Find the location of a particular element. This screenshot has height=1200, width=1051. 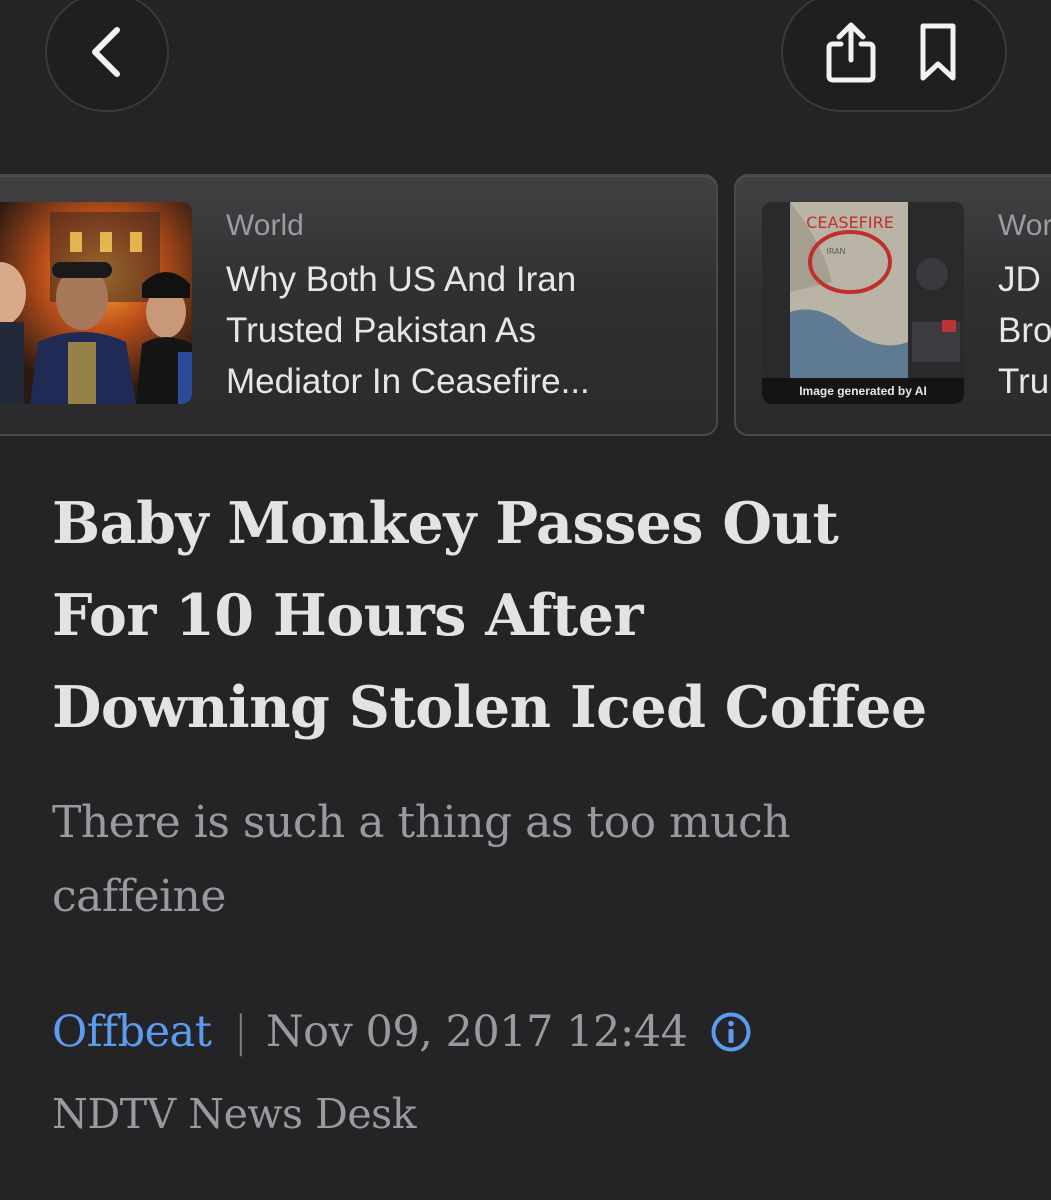

thumb-map-sublabel: IRAN is located at coordinates (835, 251).